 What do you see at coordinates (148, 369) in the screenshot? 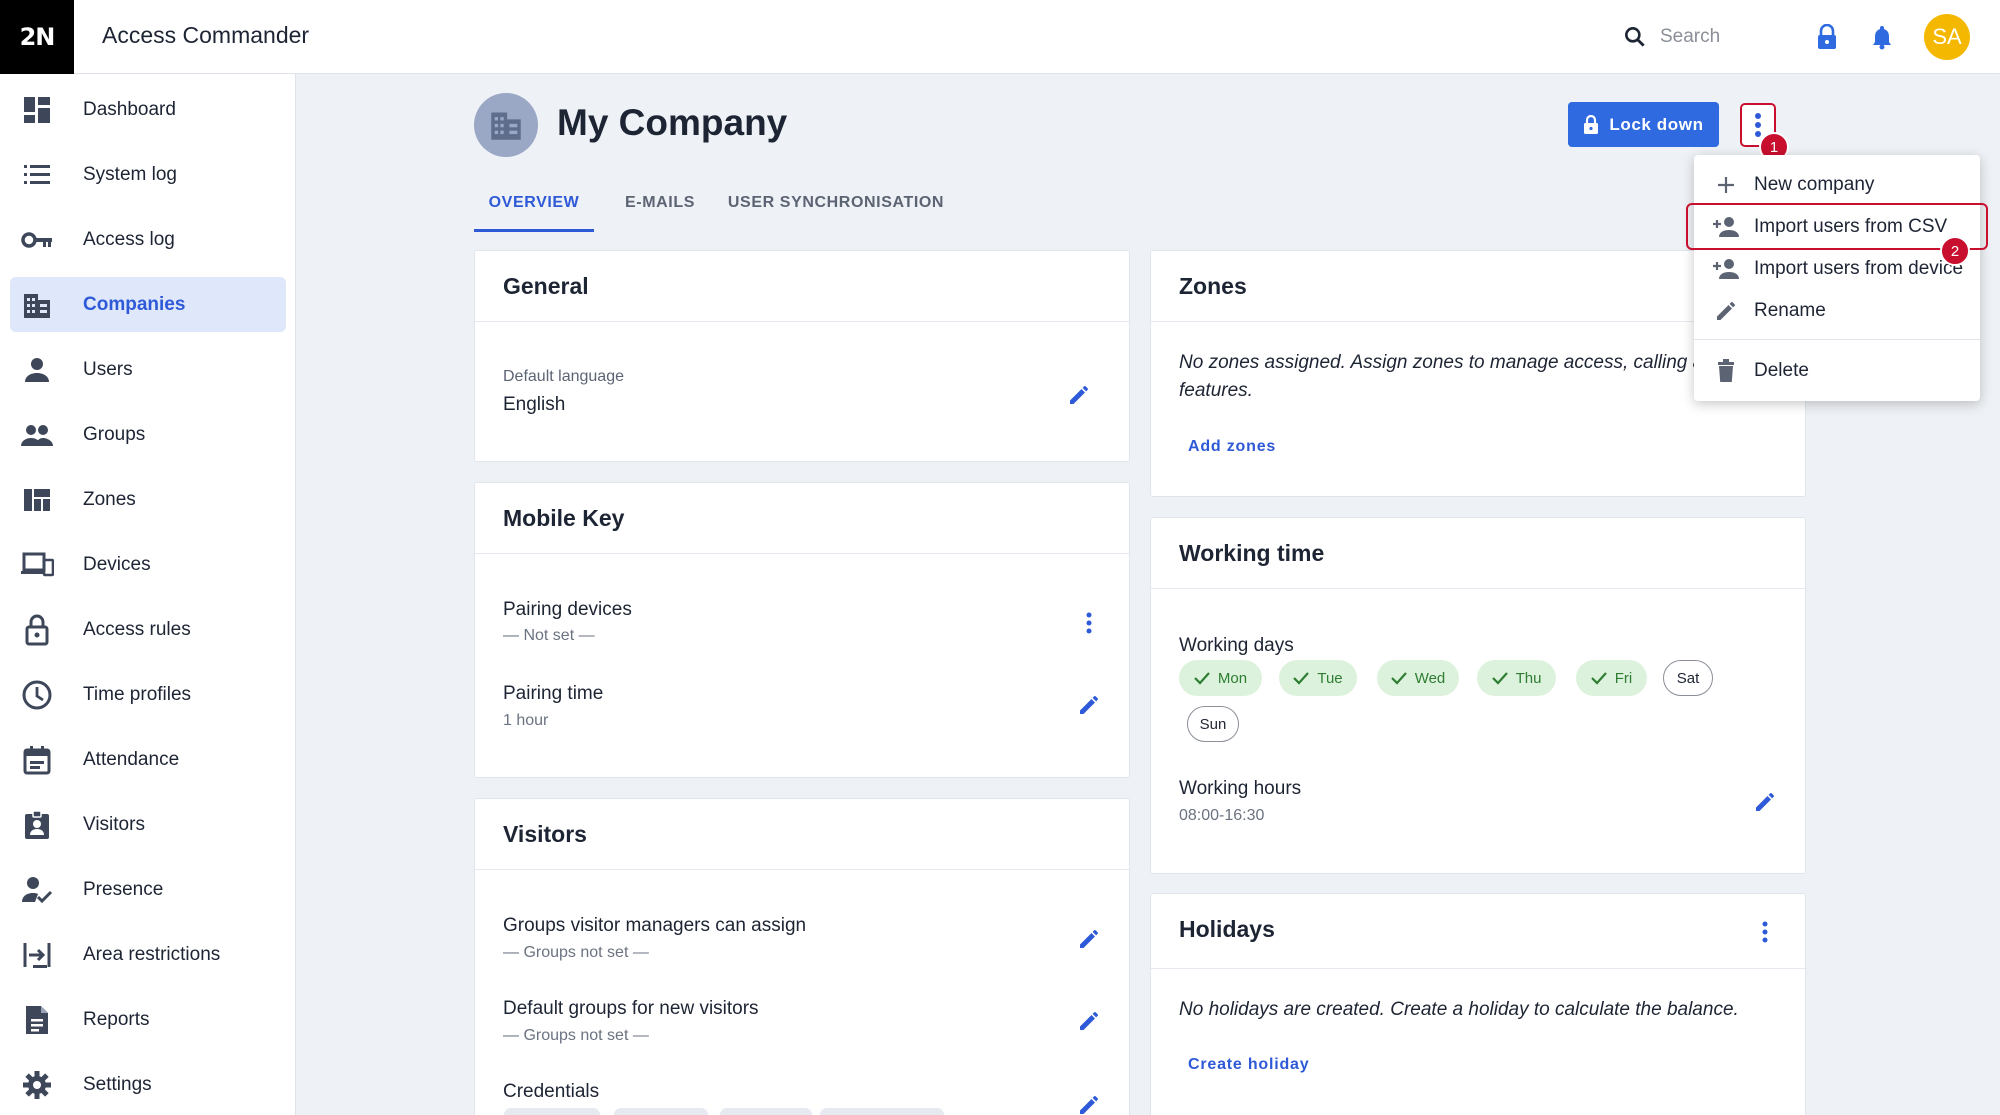
I see `sidebar-item-users: Users` at bounding box center [148, 369].